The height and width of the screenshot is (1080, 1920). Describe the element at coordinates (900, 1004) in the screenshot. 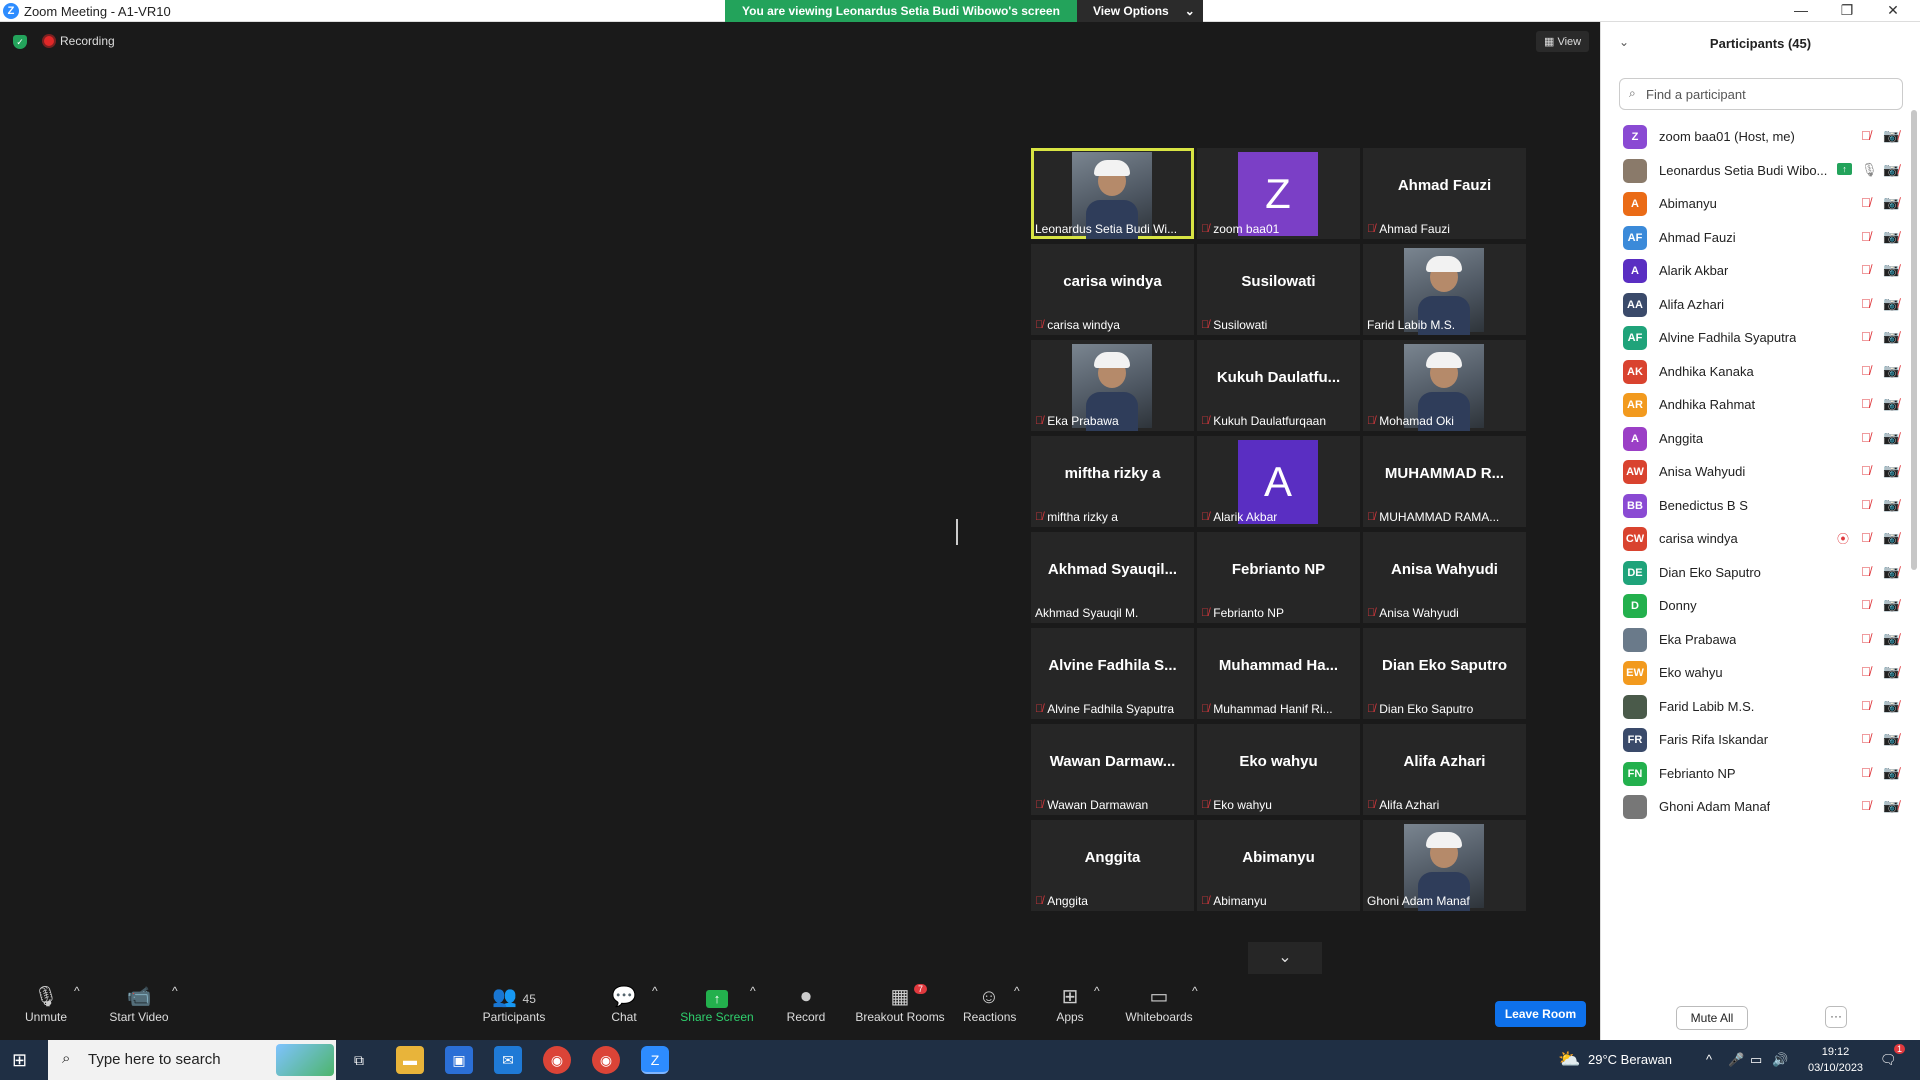

I see `breakout-rooms-button: ▦ 7 Breakout Rooms` at that location.